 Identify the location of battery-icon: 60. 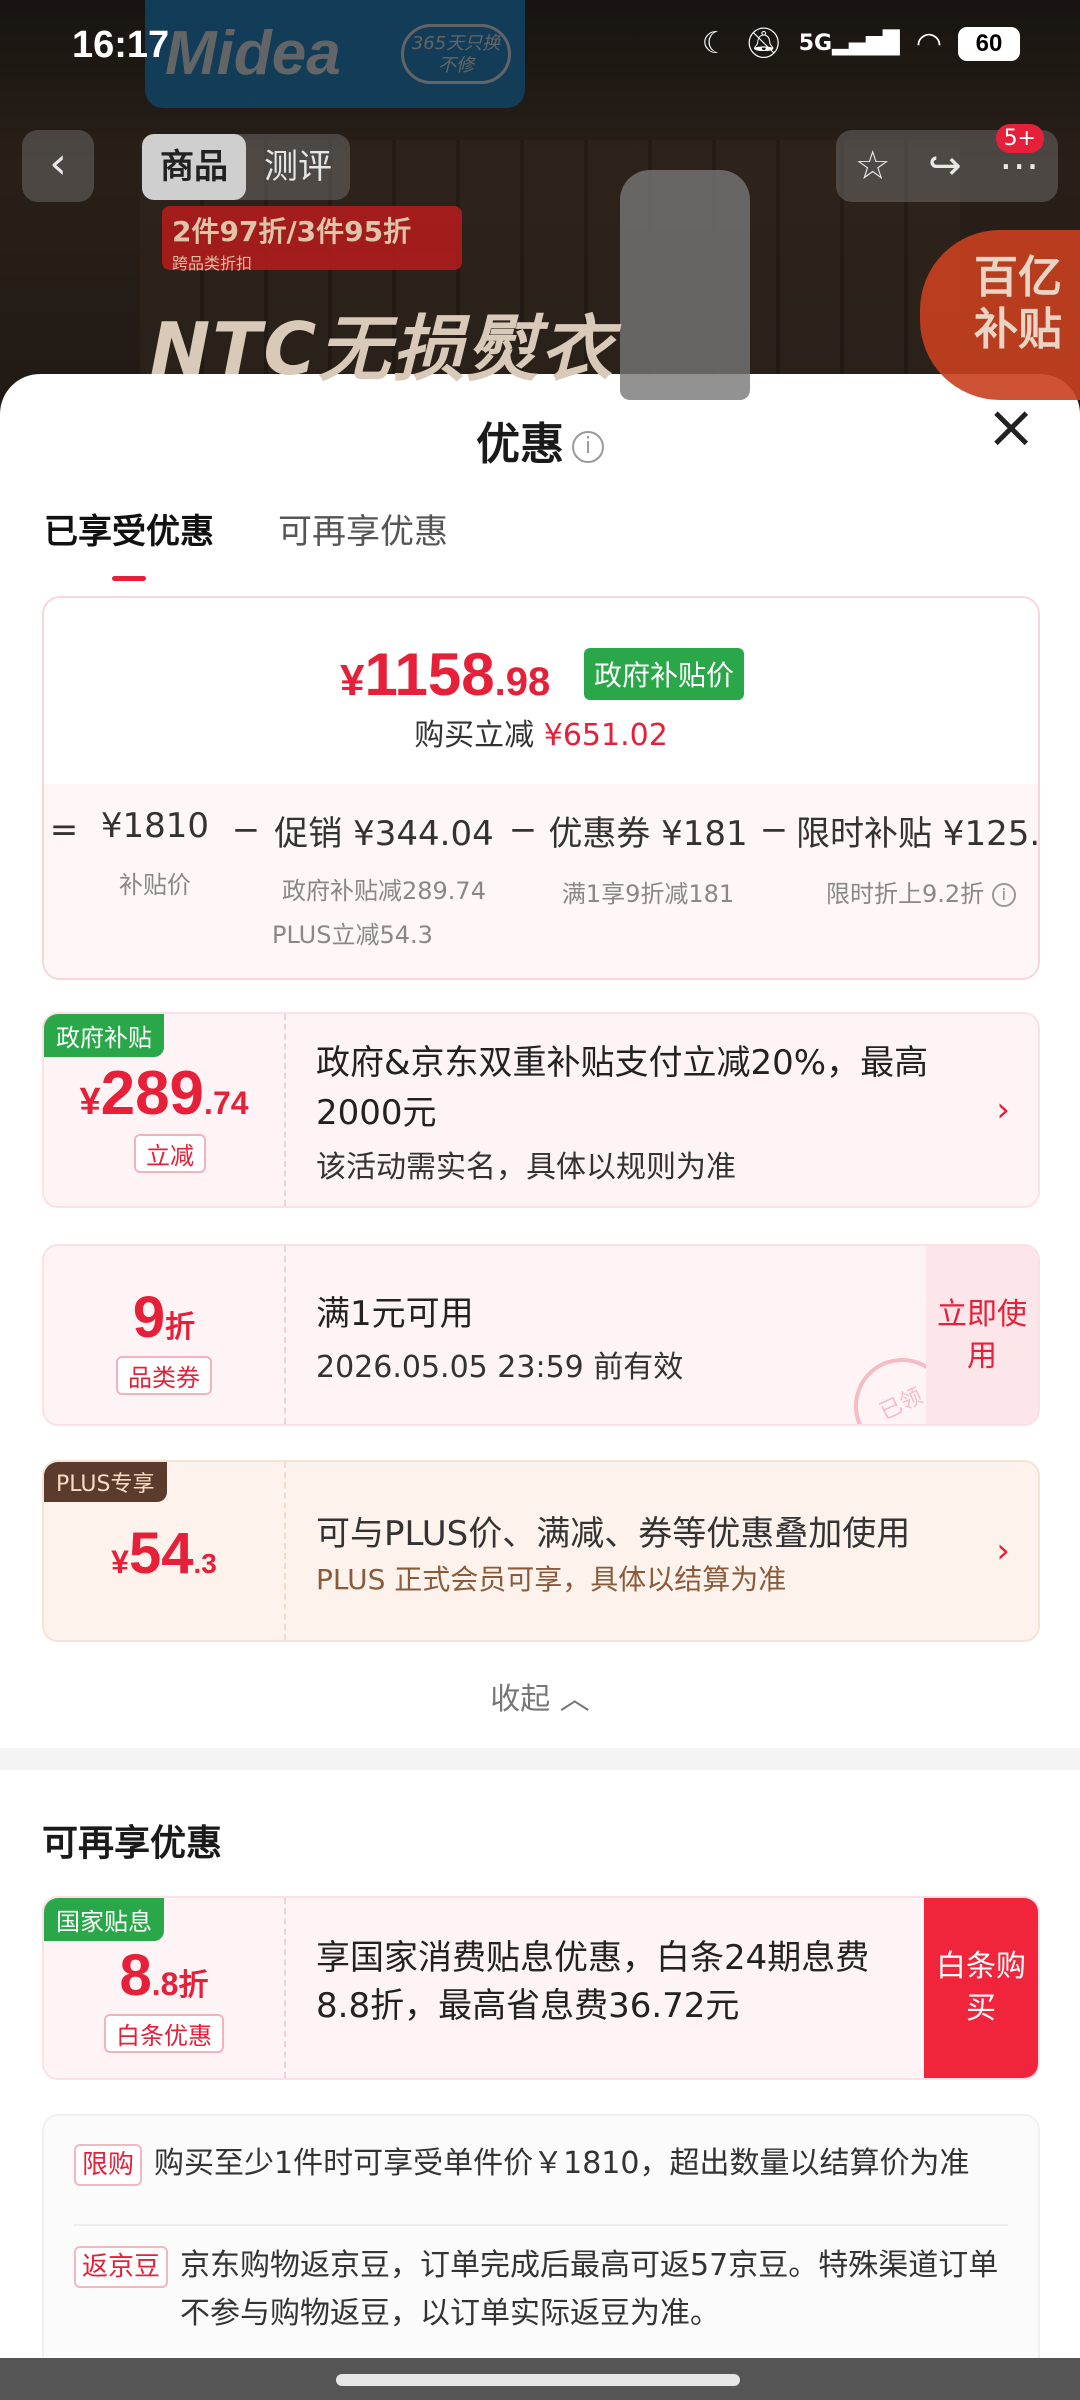
(989, 43).